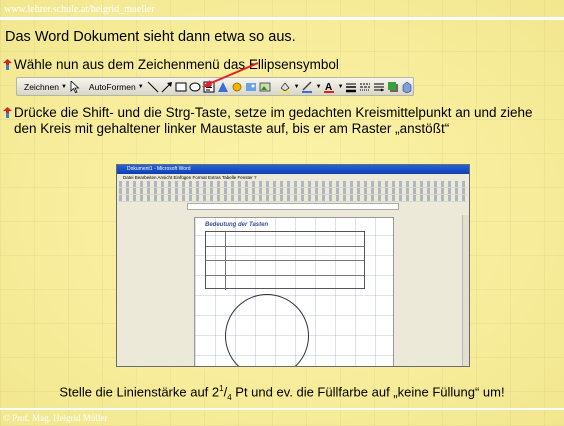  I want to click on 3d-icon, so click(407, 87).